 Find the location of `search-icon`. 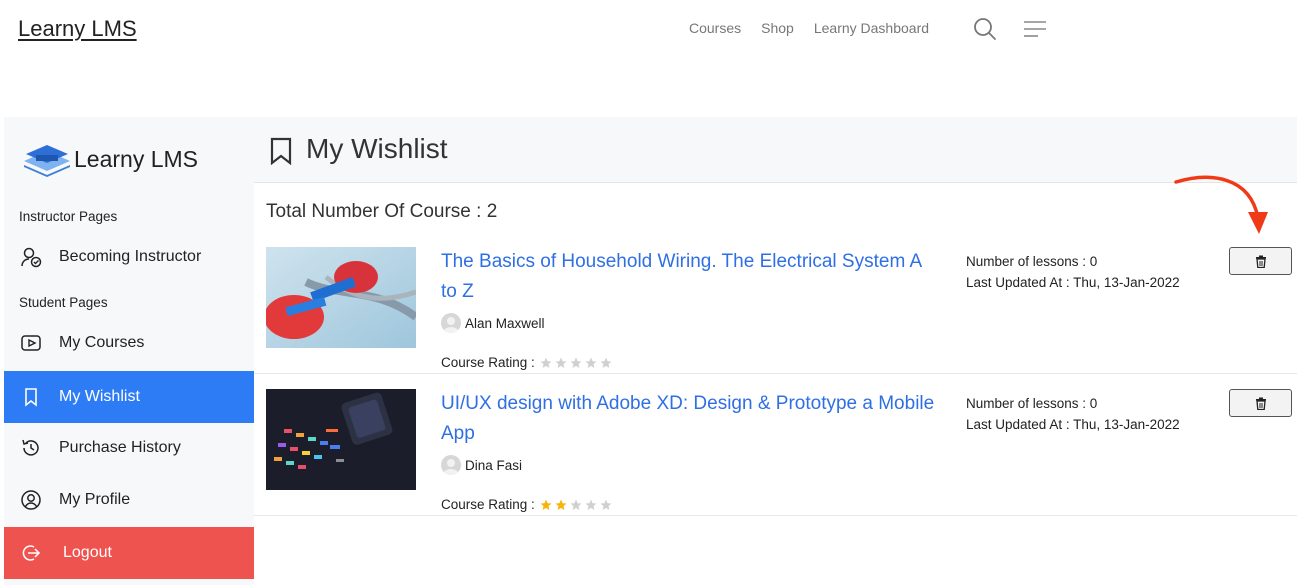

search-icon is located at coordinates (985, 29).